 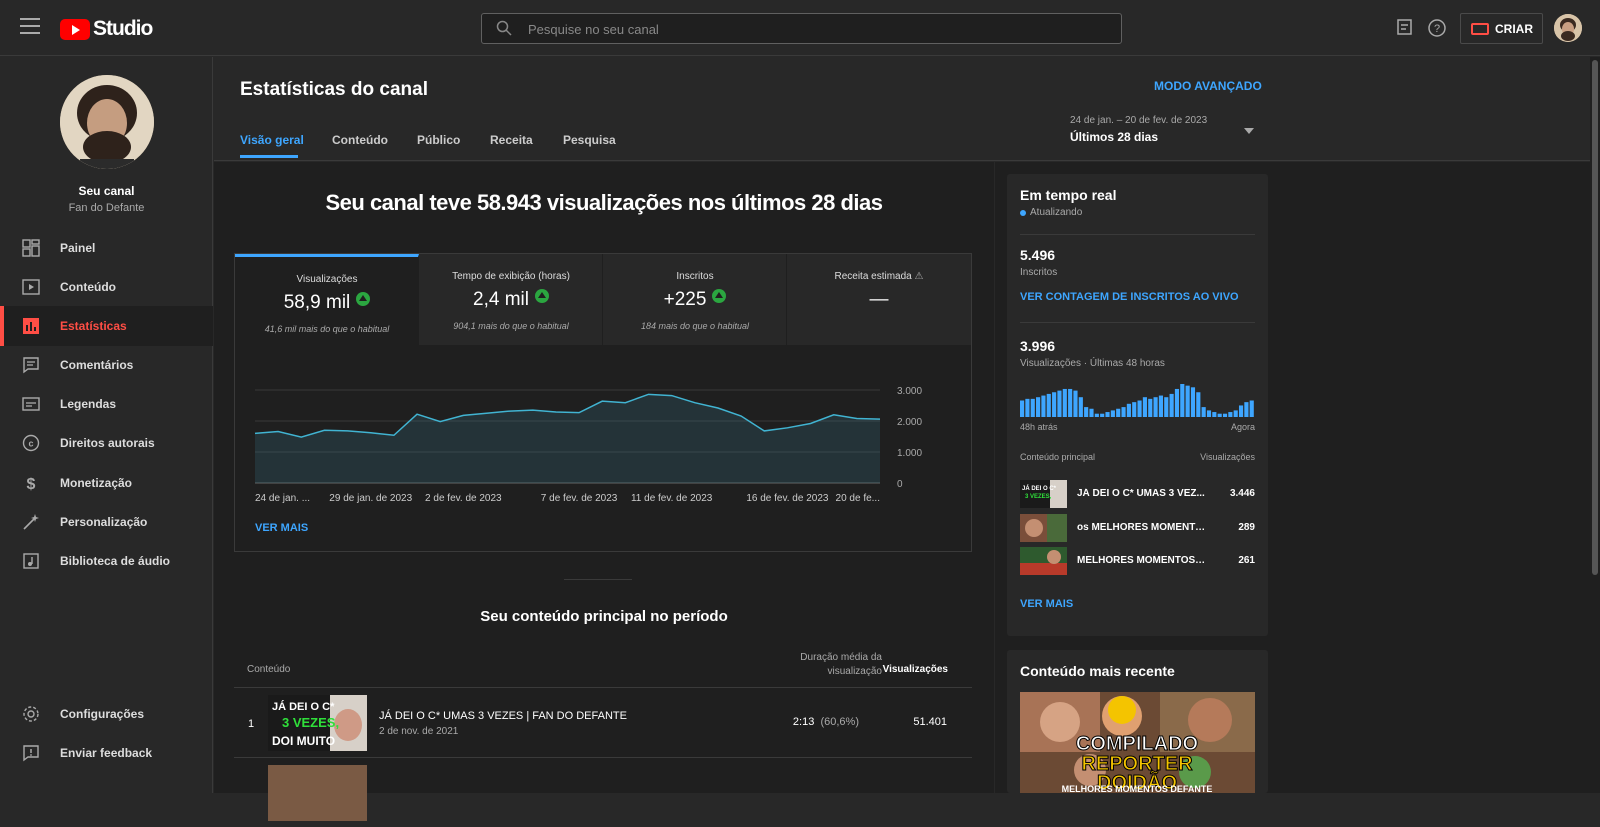 I want to click on studio-logo: Studio, so click(x=106, y=29).